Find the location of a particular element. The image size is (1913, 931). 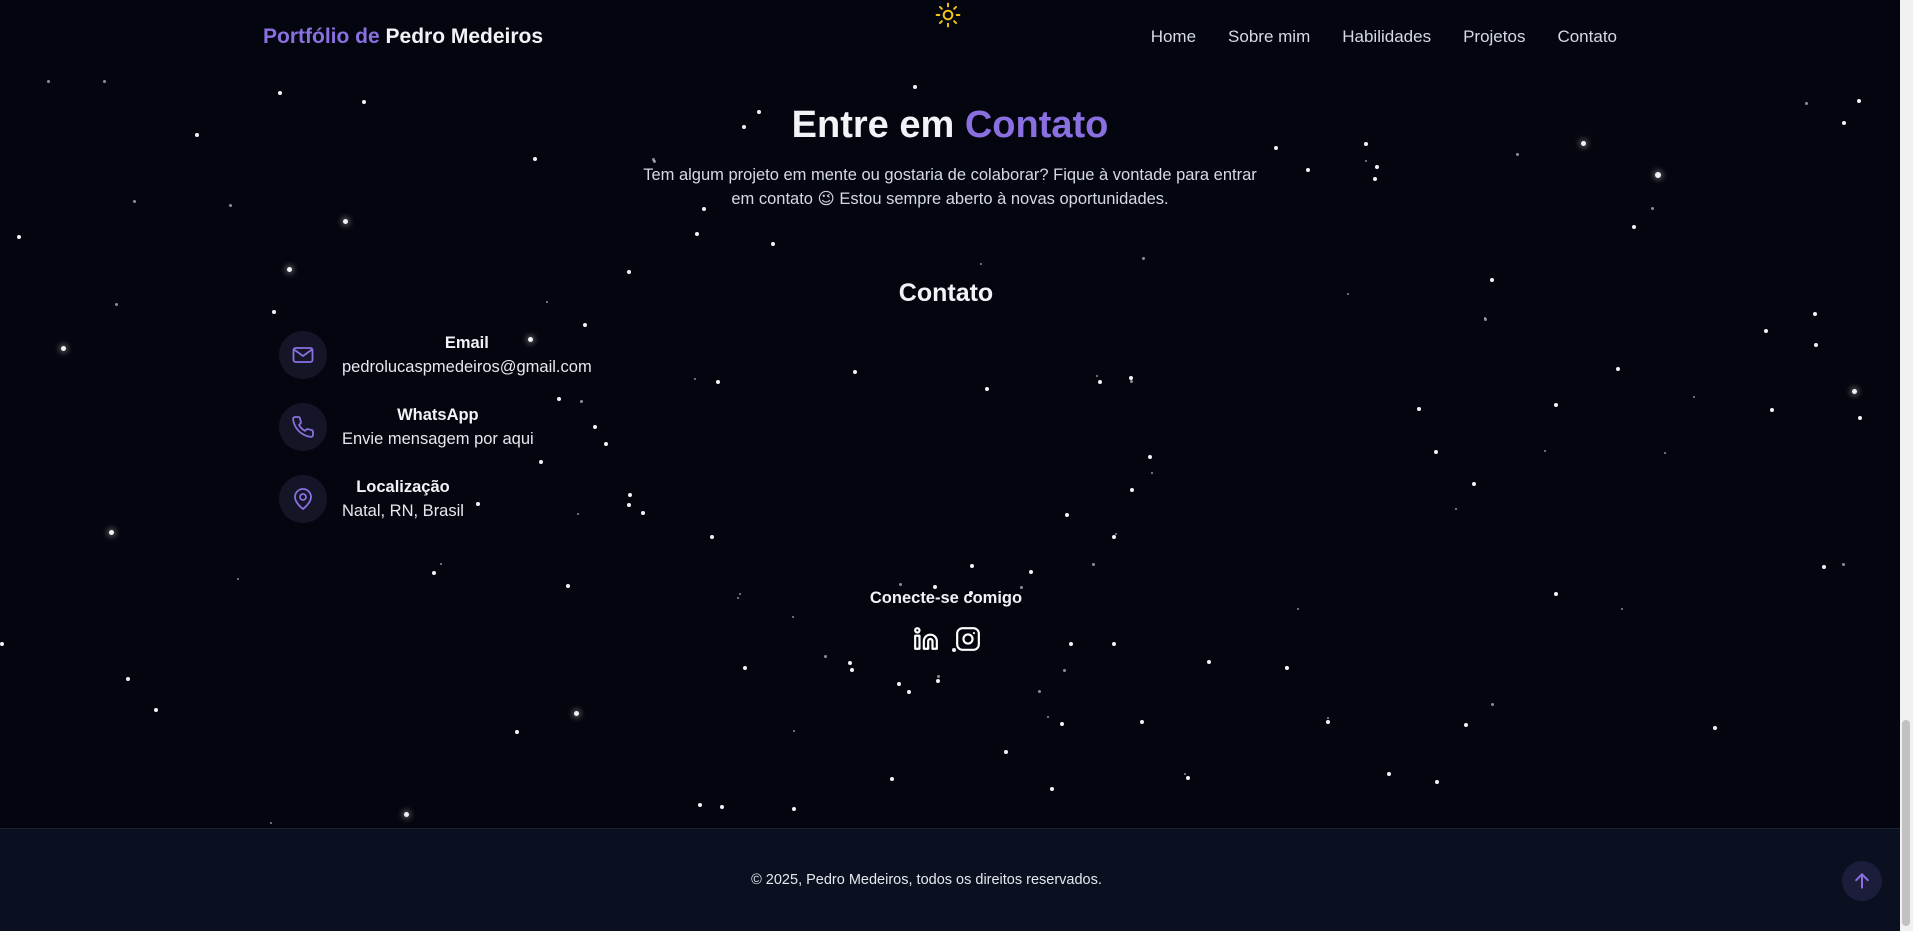

phone-icon is located at coordinates (303, 427).